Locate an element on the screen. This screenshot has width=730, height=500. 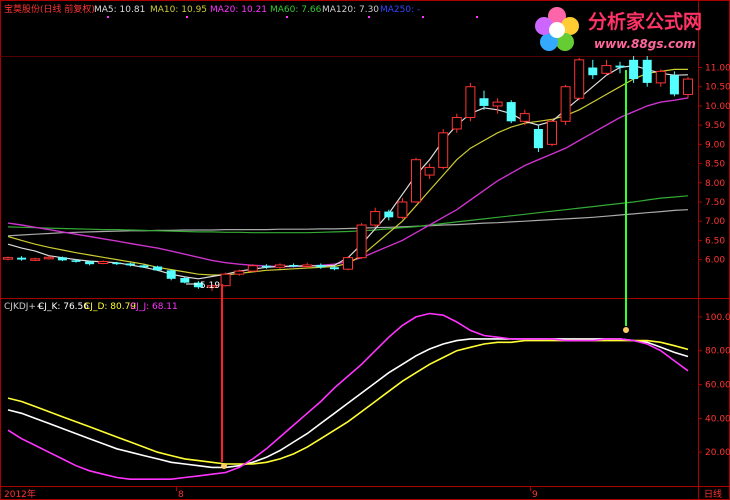
watermark-url: www.88gs.com is located at coordinates (645, 44).